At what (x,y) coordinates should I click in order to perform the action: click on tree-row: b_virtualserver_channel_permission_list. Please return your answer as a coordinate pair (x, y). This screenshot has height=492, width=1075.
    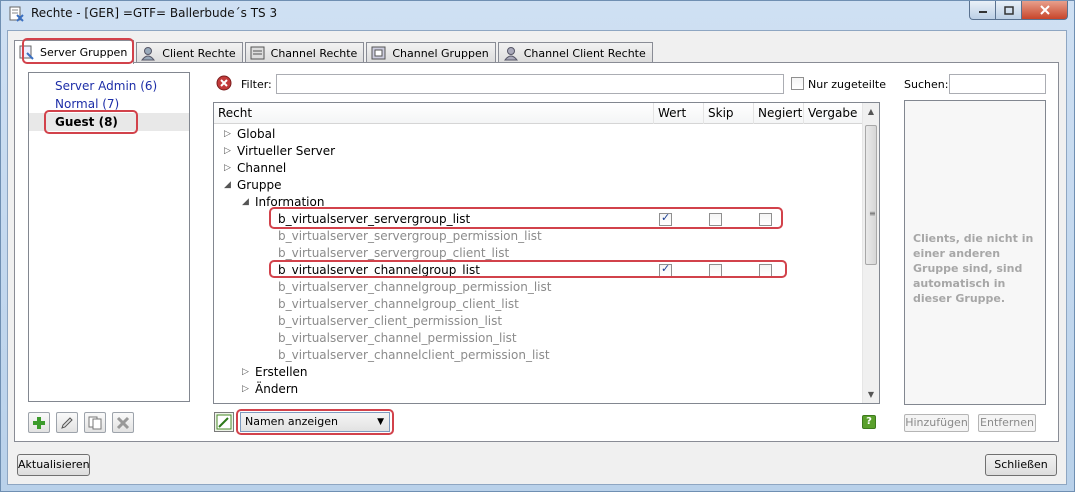
    Looking at the image, I should click on (434, 338).